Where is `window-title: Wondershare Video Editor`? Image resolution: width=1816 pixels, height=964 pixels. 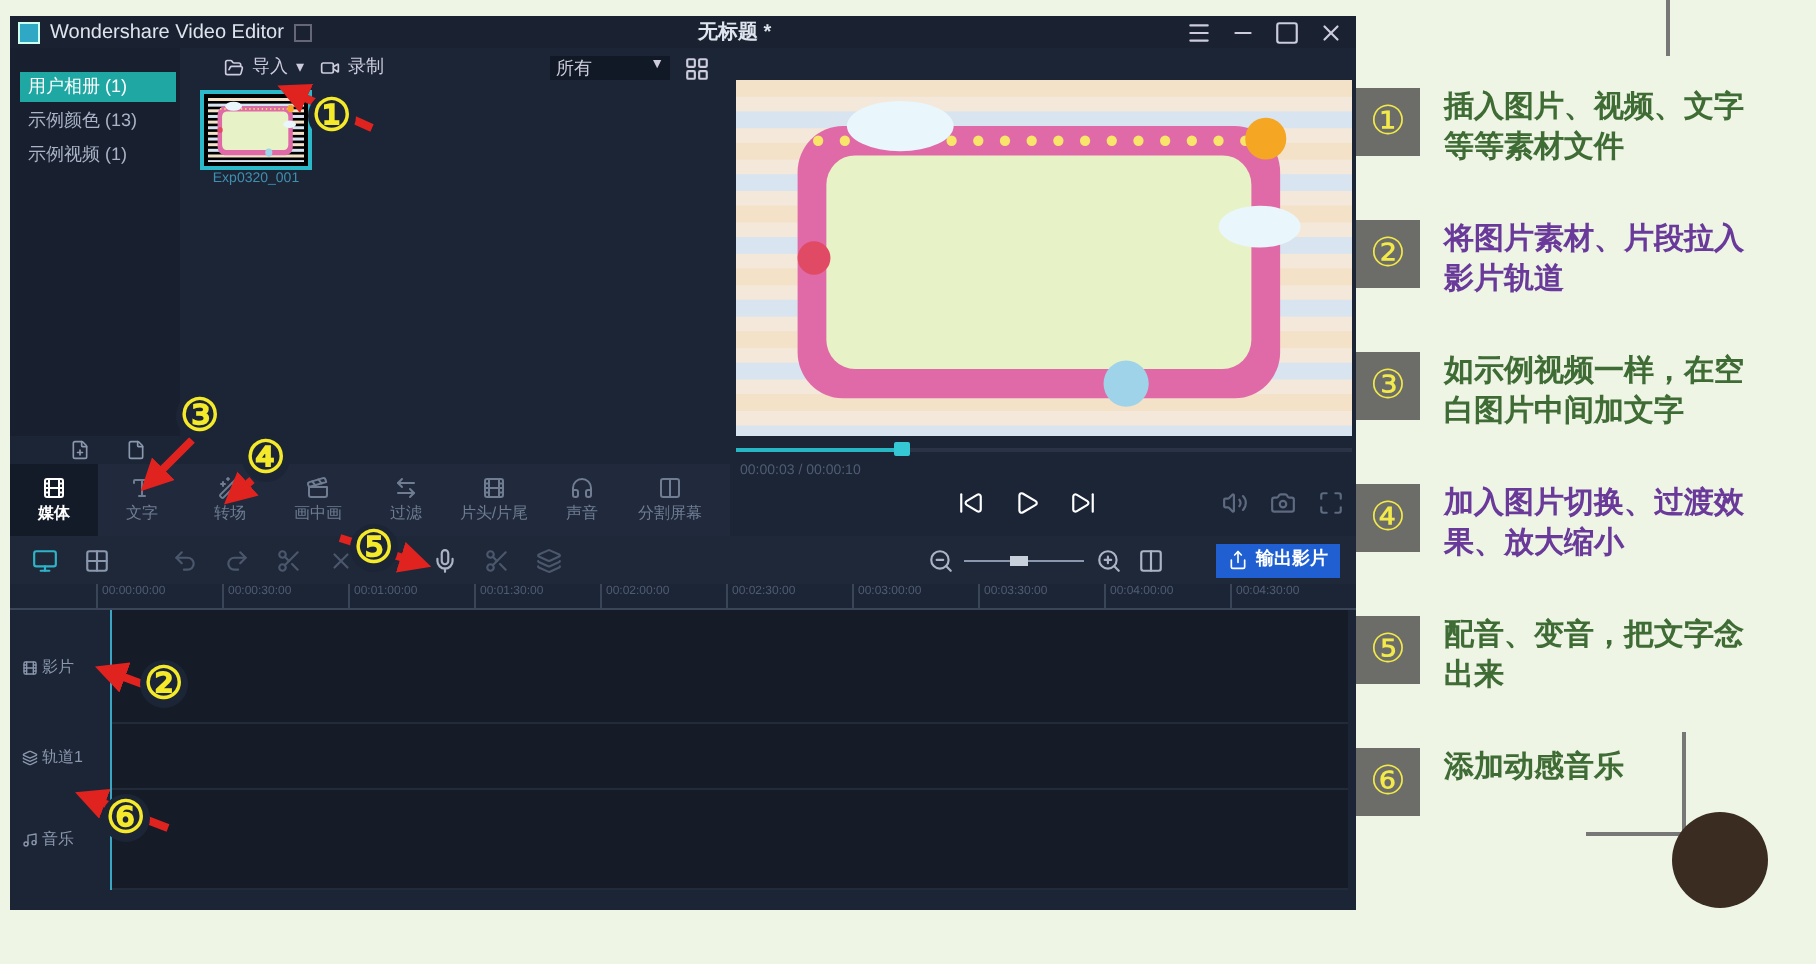 window-title: Wondershare Video Editor is located at coordinates (167, 33).